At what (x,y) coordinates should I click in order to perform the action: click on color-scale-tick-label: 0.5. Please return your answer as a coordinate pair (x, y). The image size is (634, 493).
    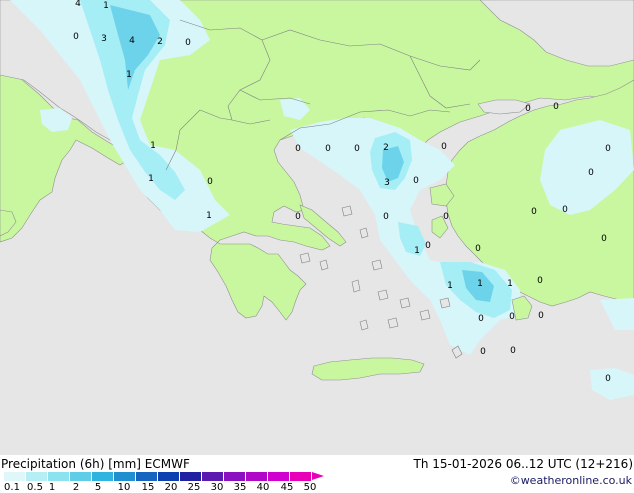
    Looking at the image, I should click on (35, 487).